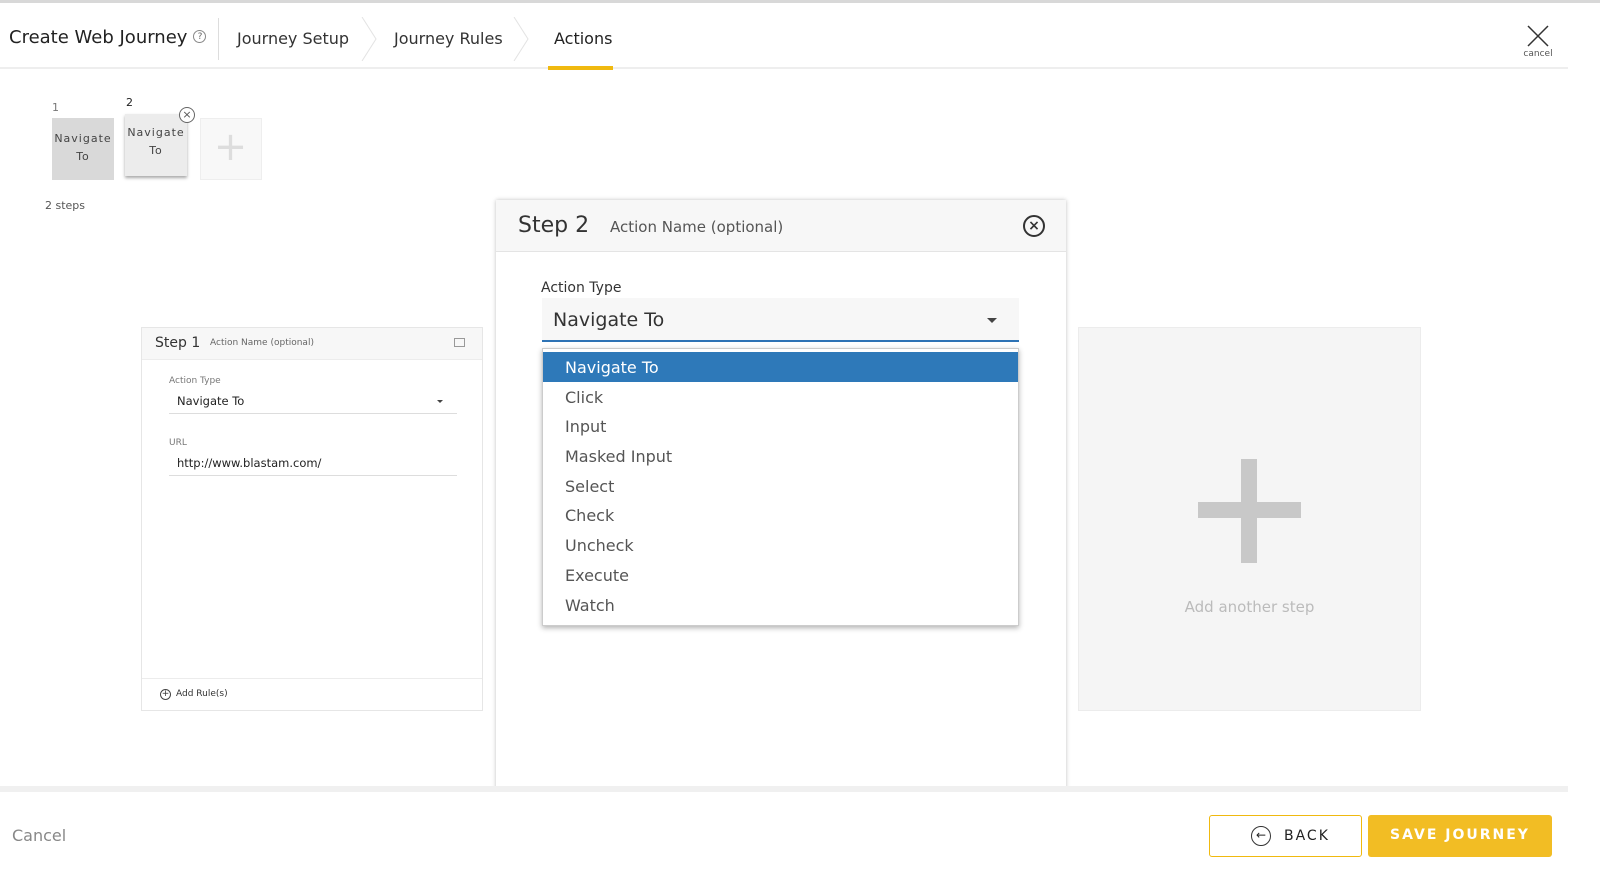 This screenshot has width=1600, height=882. What do you see at coordinates (780, 397) in the screenshot?
I see `option-click: Click` at bounding box center [780, 397].